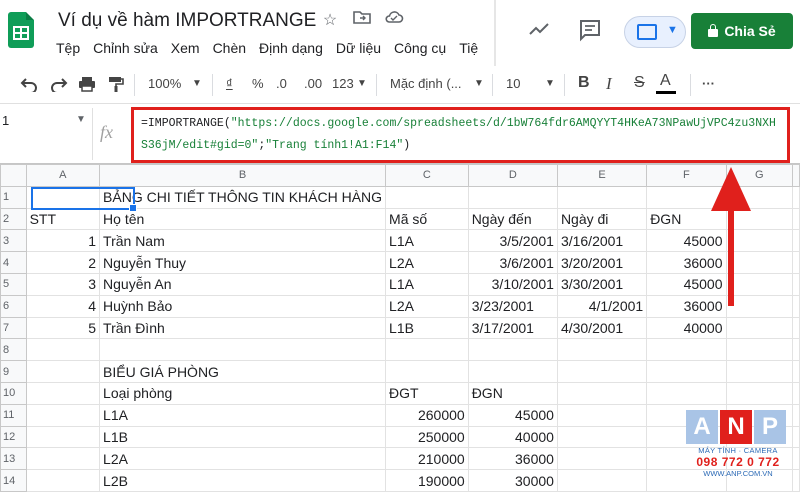  I want to click on cell-b7: Trần Đình, so click(243, 328).